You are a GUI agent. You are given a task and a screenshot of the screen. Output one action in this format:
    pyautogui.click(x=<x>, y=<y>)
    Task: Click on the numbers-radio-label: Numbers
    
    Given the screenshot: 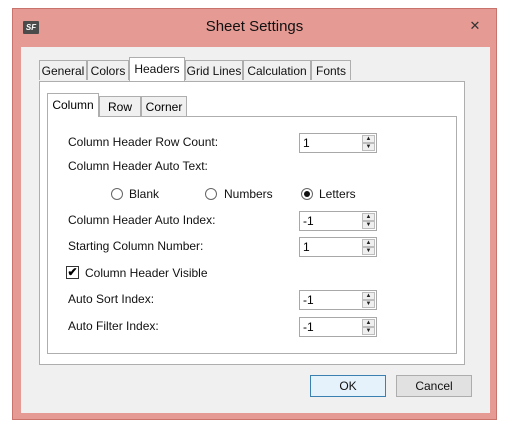 What is the action you would take?
    pyautogui.click(x=248, y=194)
    